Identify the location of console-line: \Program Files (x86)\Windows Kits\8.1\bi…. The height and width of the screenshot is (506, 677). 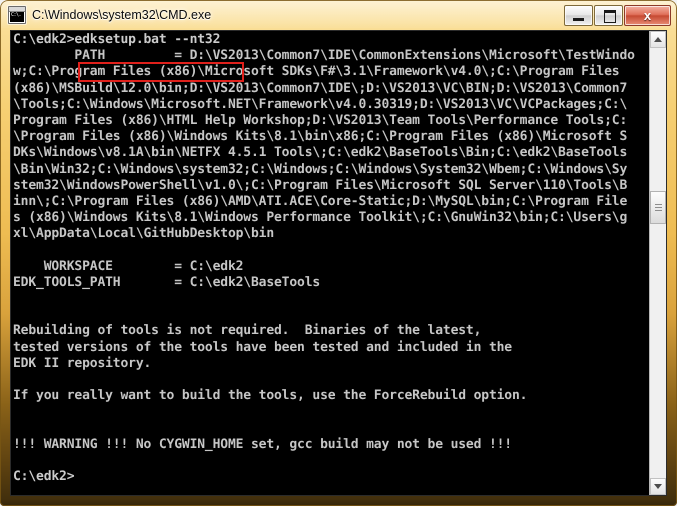
(320, 137).